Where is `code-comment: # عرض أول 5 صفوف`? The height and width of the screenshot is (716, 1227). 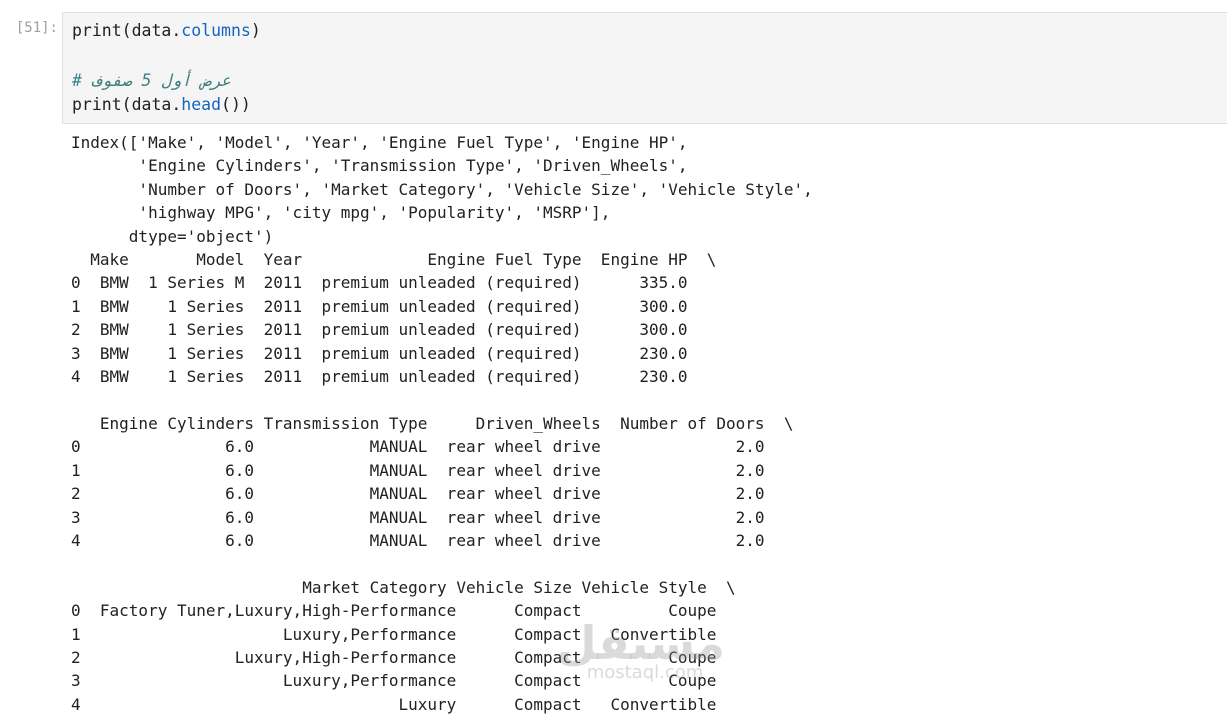
code-comment: # عرض أول 5 صفوف is located at coordinates (151, 80).